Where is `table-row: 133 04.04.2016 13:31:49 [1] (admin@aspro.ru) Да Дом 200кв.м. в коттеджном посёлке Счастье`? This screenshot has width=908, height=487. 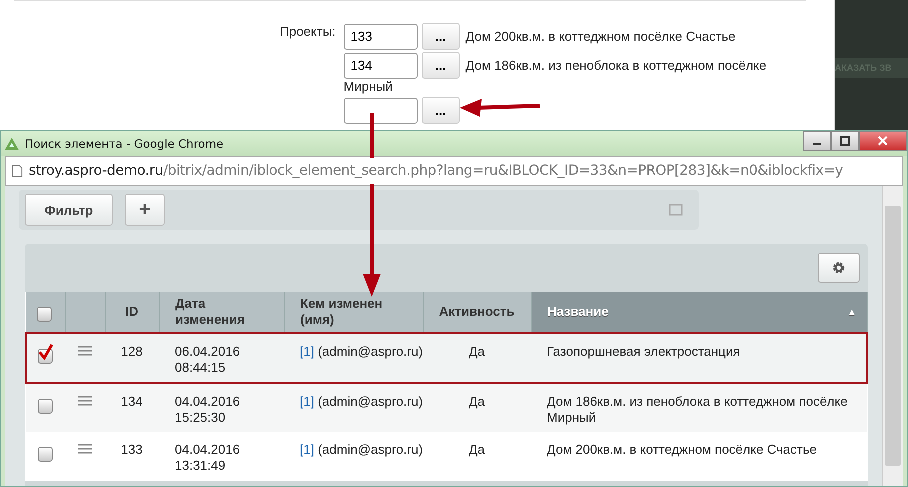 table-row: 133 04.04.2016 13:31:49 [1] (admin@aspro.ru) Да Дом 200кв.м. в коттеджном посёлке Счастье is located at coordinates (446, 456).